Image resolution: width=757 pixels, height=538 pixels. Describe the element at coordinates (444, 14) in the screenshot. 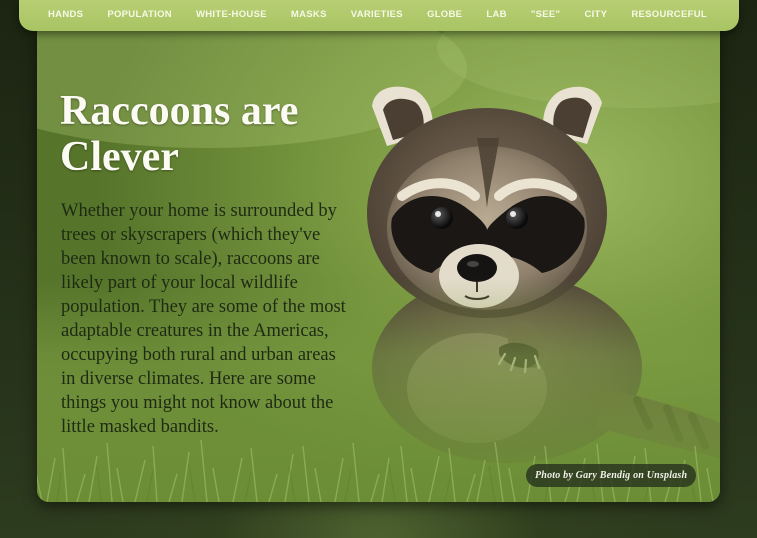

I see `nav-item-globe: GLOBE` at that location.